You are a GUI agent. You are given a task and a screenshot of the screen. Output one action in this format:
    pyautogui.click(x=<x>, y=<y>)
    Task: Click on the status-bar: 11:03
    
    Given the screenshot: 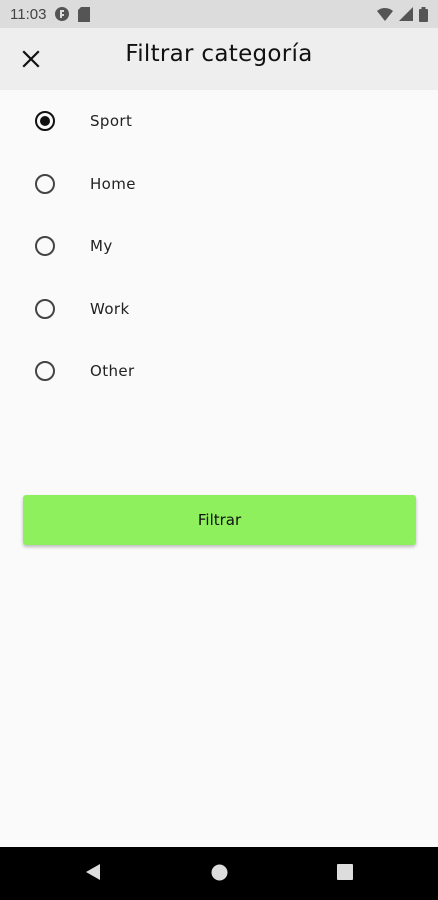 What is the action you would take?
    pyautogui.click(x=219, y=14)
    